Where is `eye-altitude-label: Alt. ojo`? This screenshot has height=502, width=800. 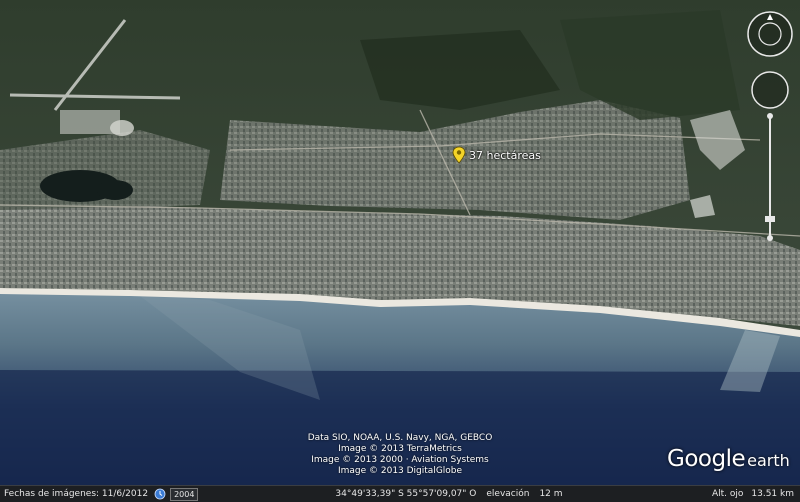
eye-altitude-label: Alt. ojo is located at coordinates (727, 494).